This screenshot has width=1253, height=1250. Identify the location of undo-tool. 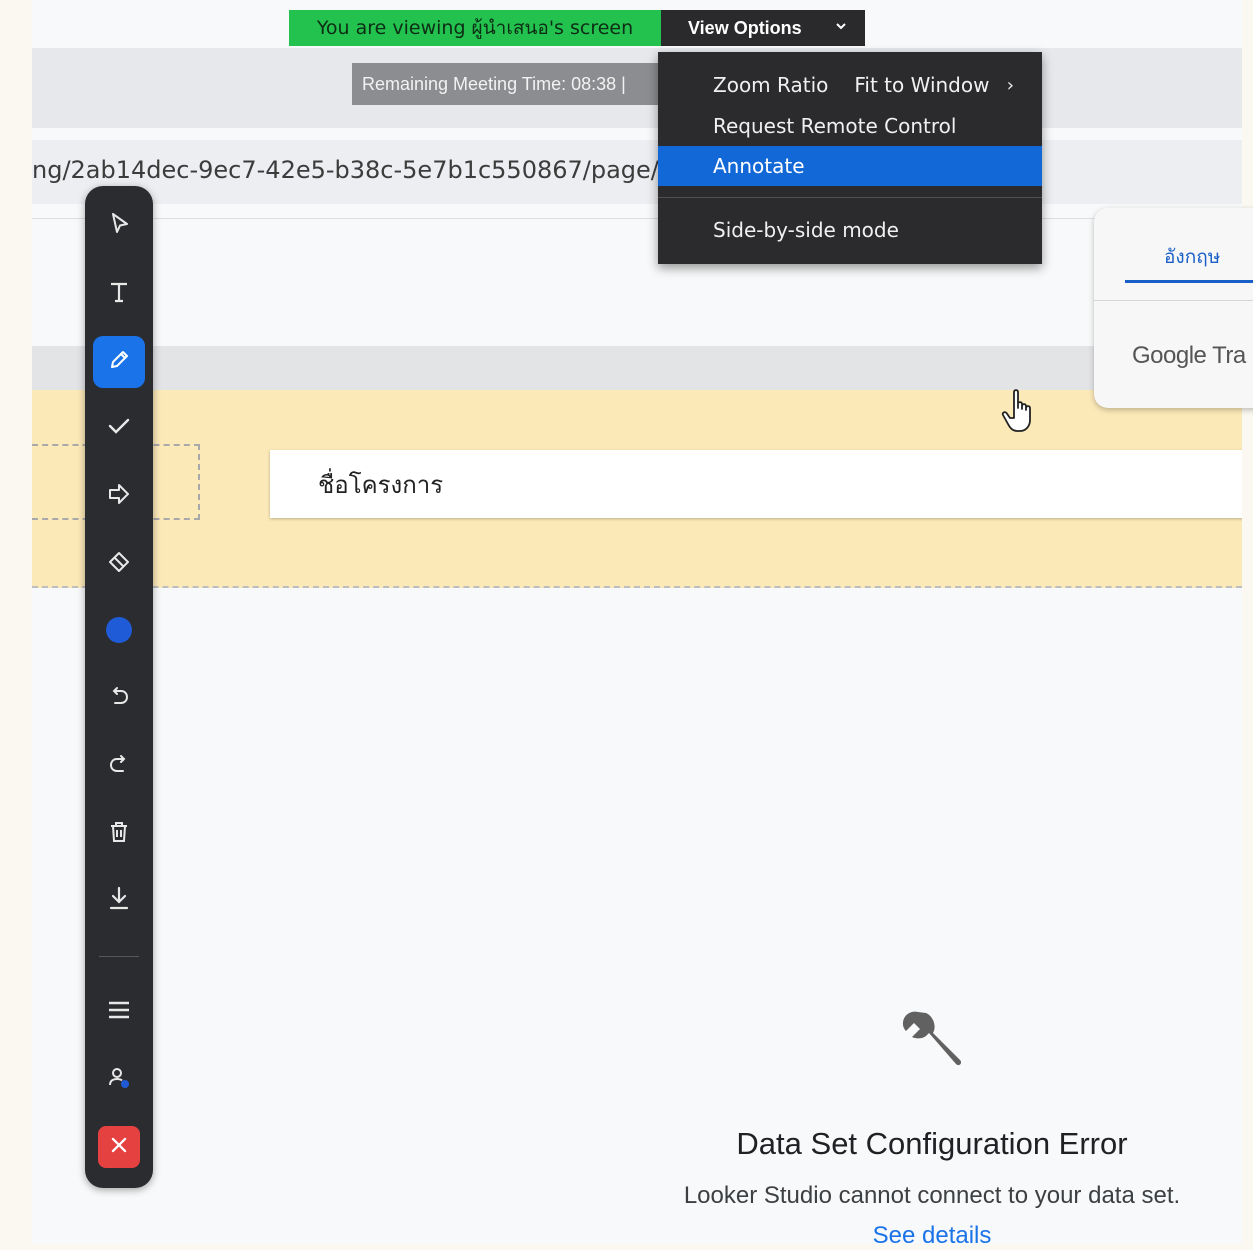
(119, 698).